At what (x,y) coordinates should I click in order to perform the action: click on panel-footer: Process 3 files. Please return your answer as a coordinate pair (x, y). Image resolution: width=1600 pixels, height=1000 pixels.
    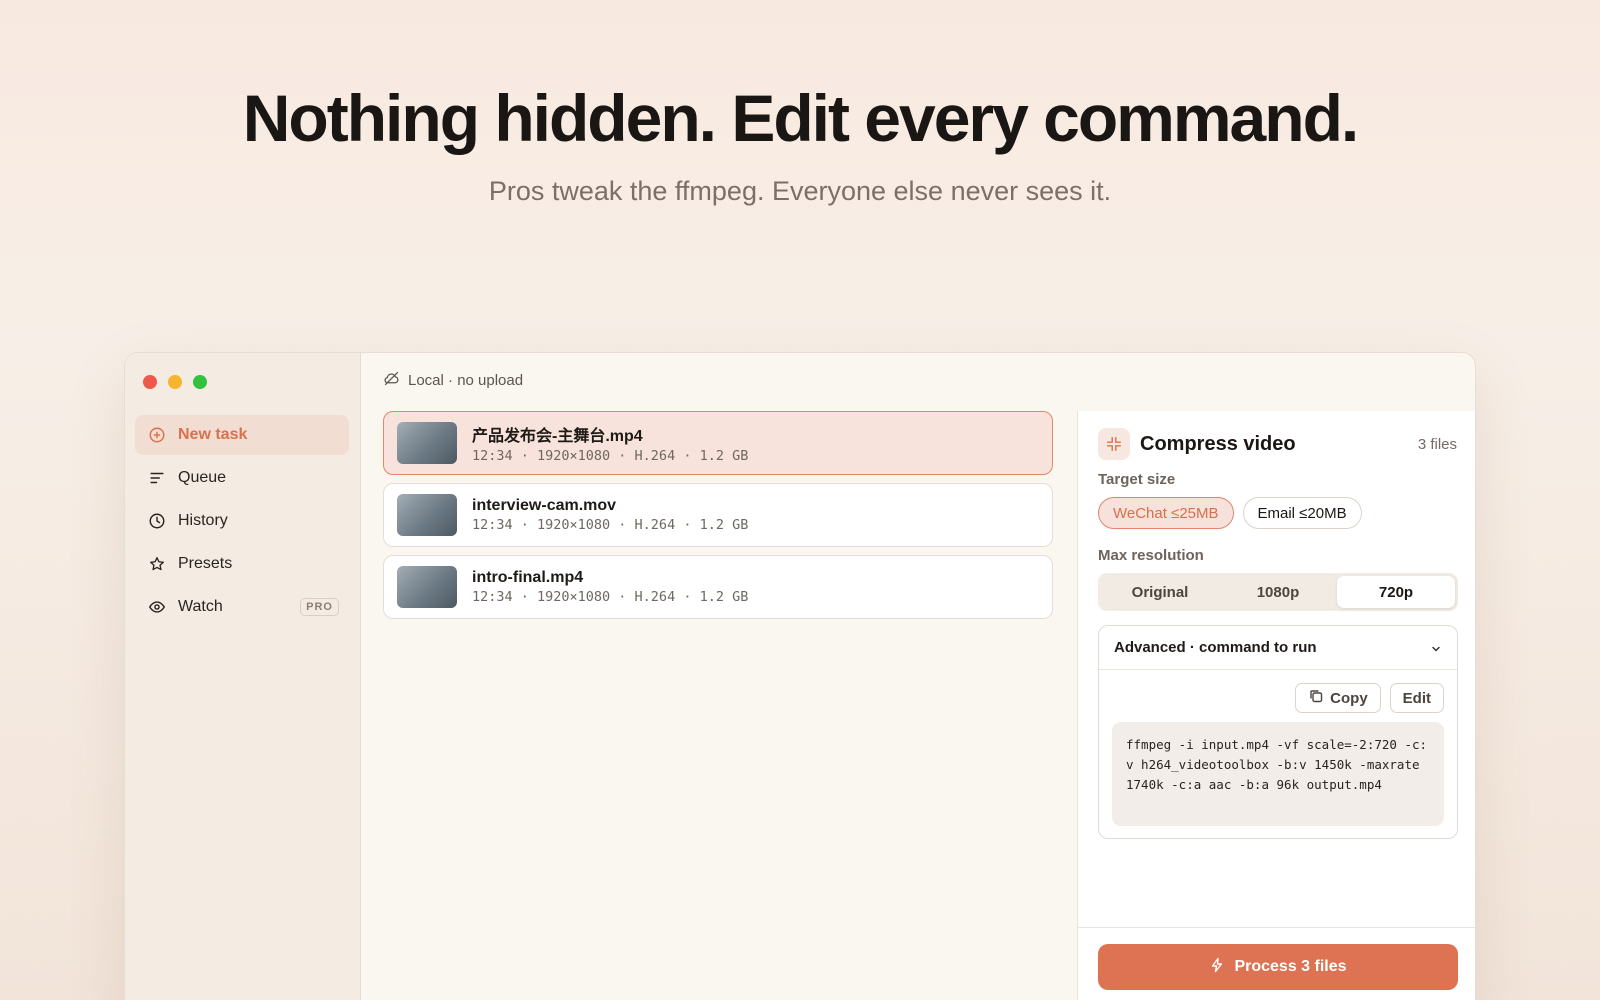
    Looking at the image, I should click on (1276, 963).